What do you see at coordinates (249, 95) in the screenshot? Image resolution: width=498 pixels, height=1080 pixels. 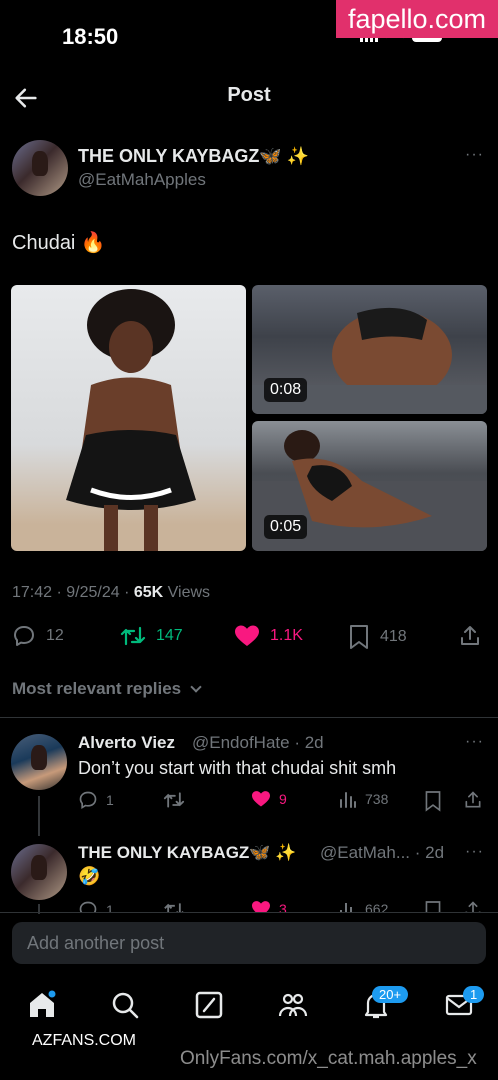 I see `page-title: Post` at bounding box center [249, 95].